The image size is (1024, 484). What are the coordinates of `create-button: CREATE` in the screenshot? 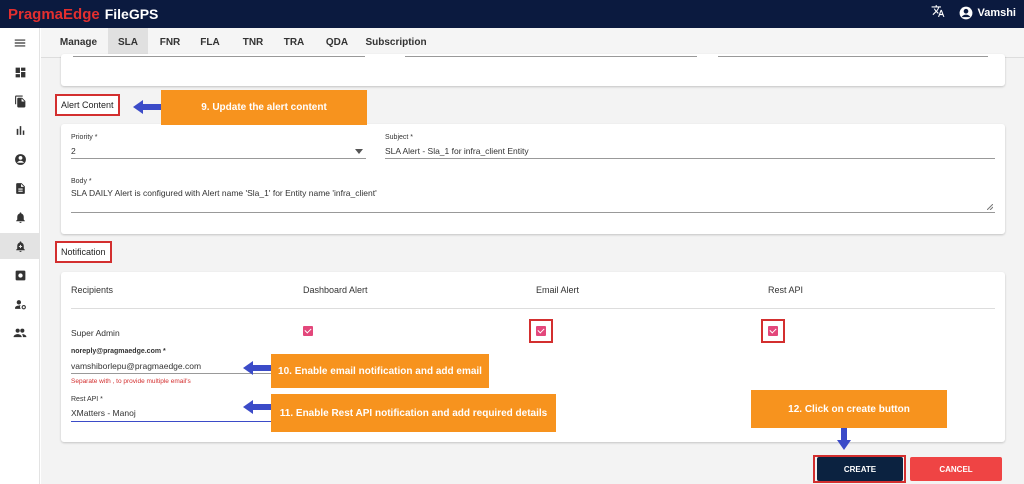 It's located at (860, 469).